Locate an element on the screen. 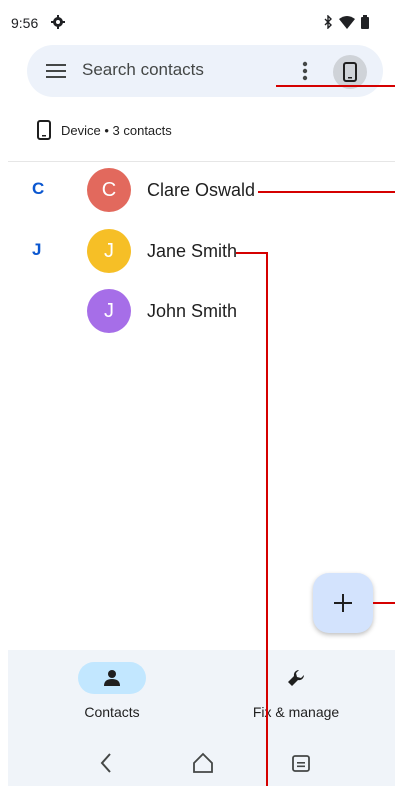  tab-fix-manage: Fix & manage is located at coordinates (296, 691).